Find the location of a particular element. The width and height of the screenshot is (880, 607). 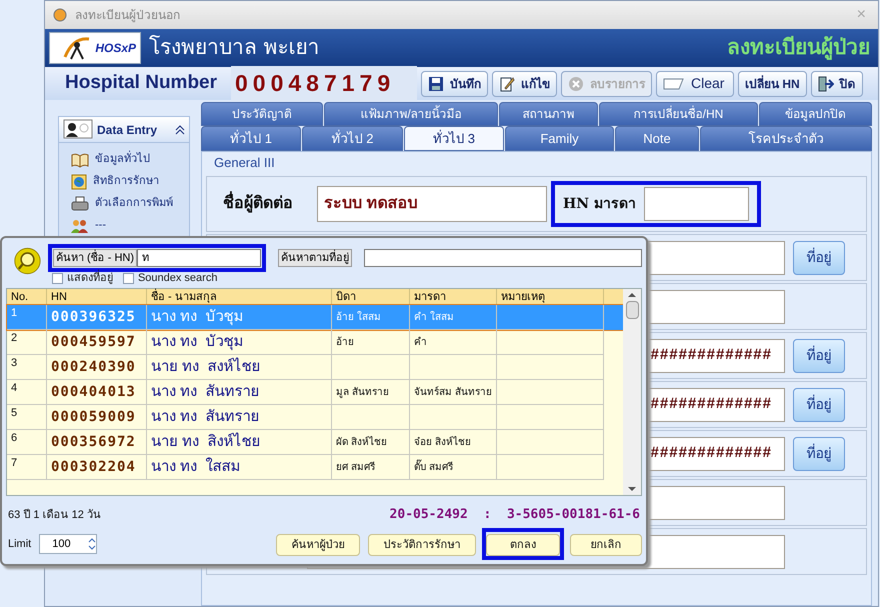

table-cell: คำ ใสสม is located at coordinates (453, 317).